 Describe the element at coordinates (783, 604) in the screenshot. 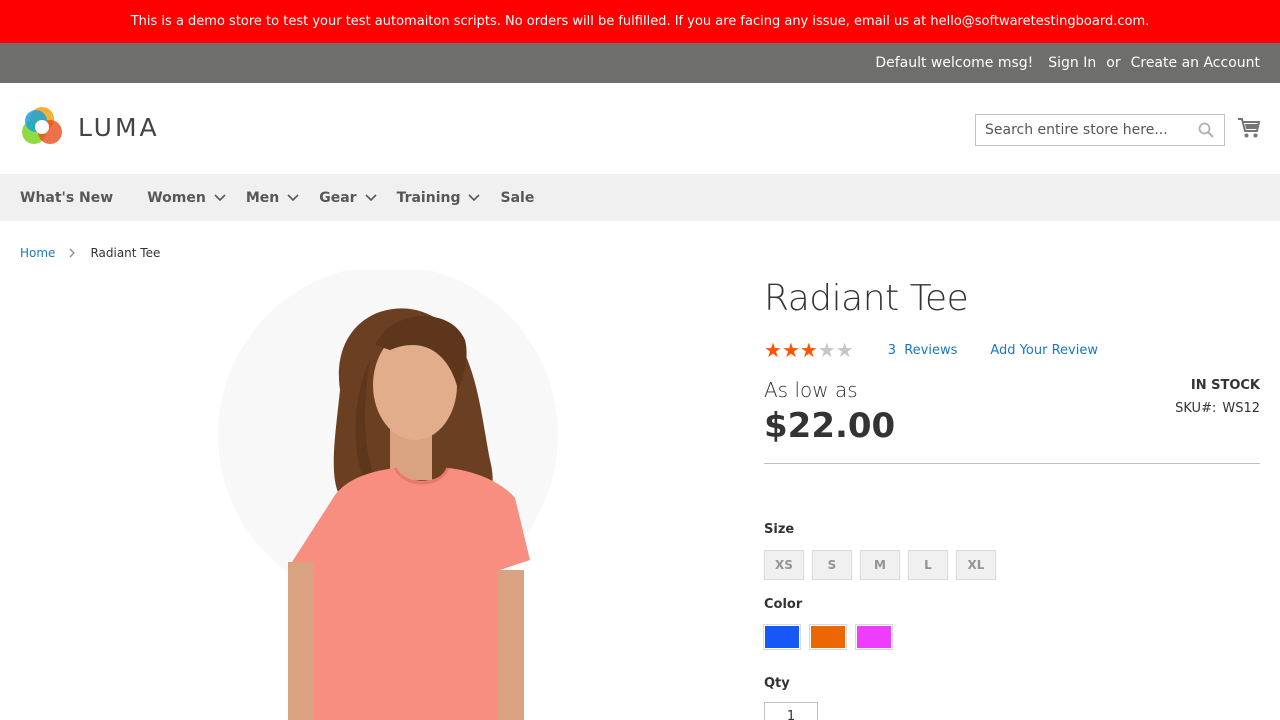

I see `color-label: Color` at that location.